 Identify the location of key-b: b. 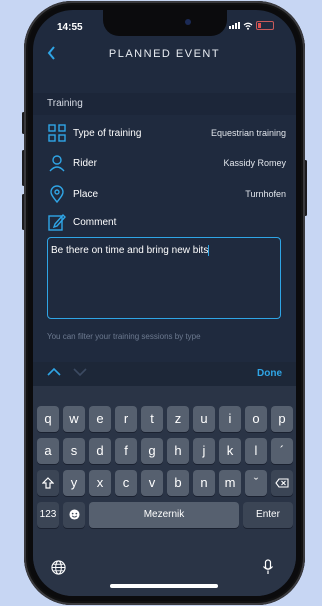
(178, 483).